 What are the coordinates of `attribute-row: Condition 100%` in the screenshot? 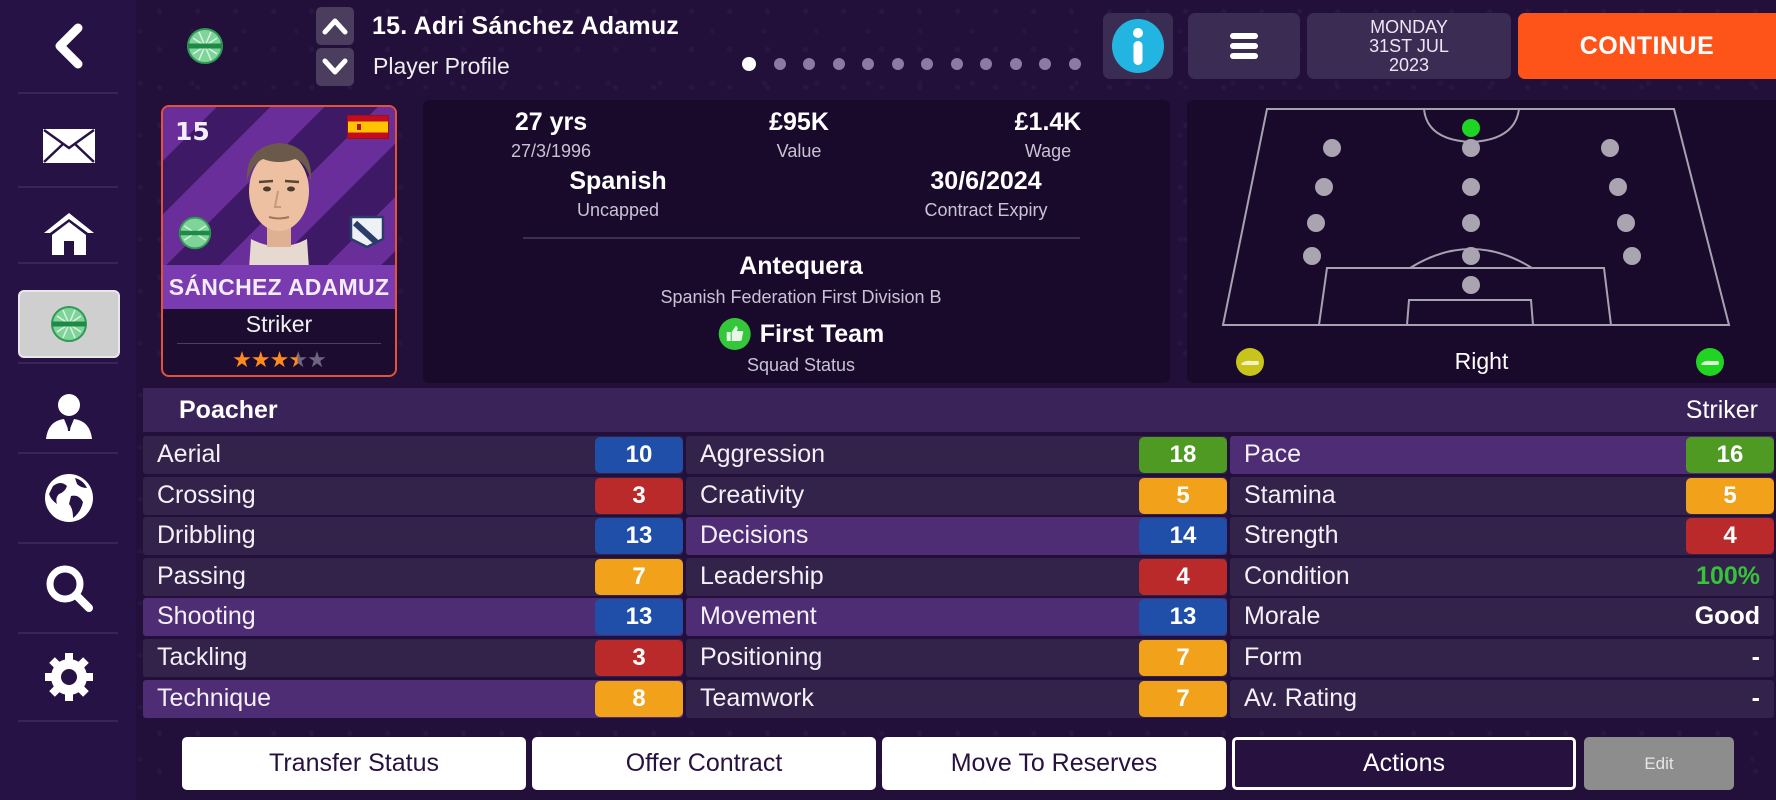 It's located at (1502, 576).